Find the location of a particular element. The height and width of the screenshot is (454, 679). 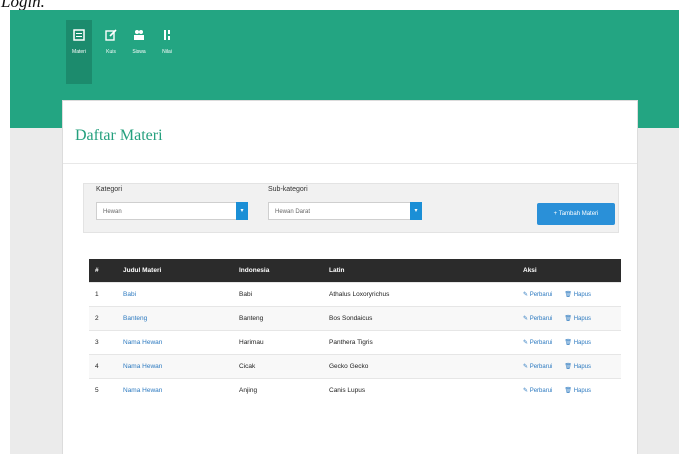

nav-materi: Materi is located at coordinates (79, 52).